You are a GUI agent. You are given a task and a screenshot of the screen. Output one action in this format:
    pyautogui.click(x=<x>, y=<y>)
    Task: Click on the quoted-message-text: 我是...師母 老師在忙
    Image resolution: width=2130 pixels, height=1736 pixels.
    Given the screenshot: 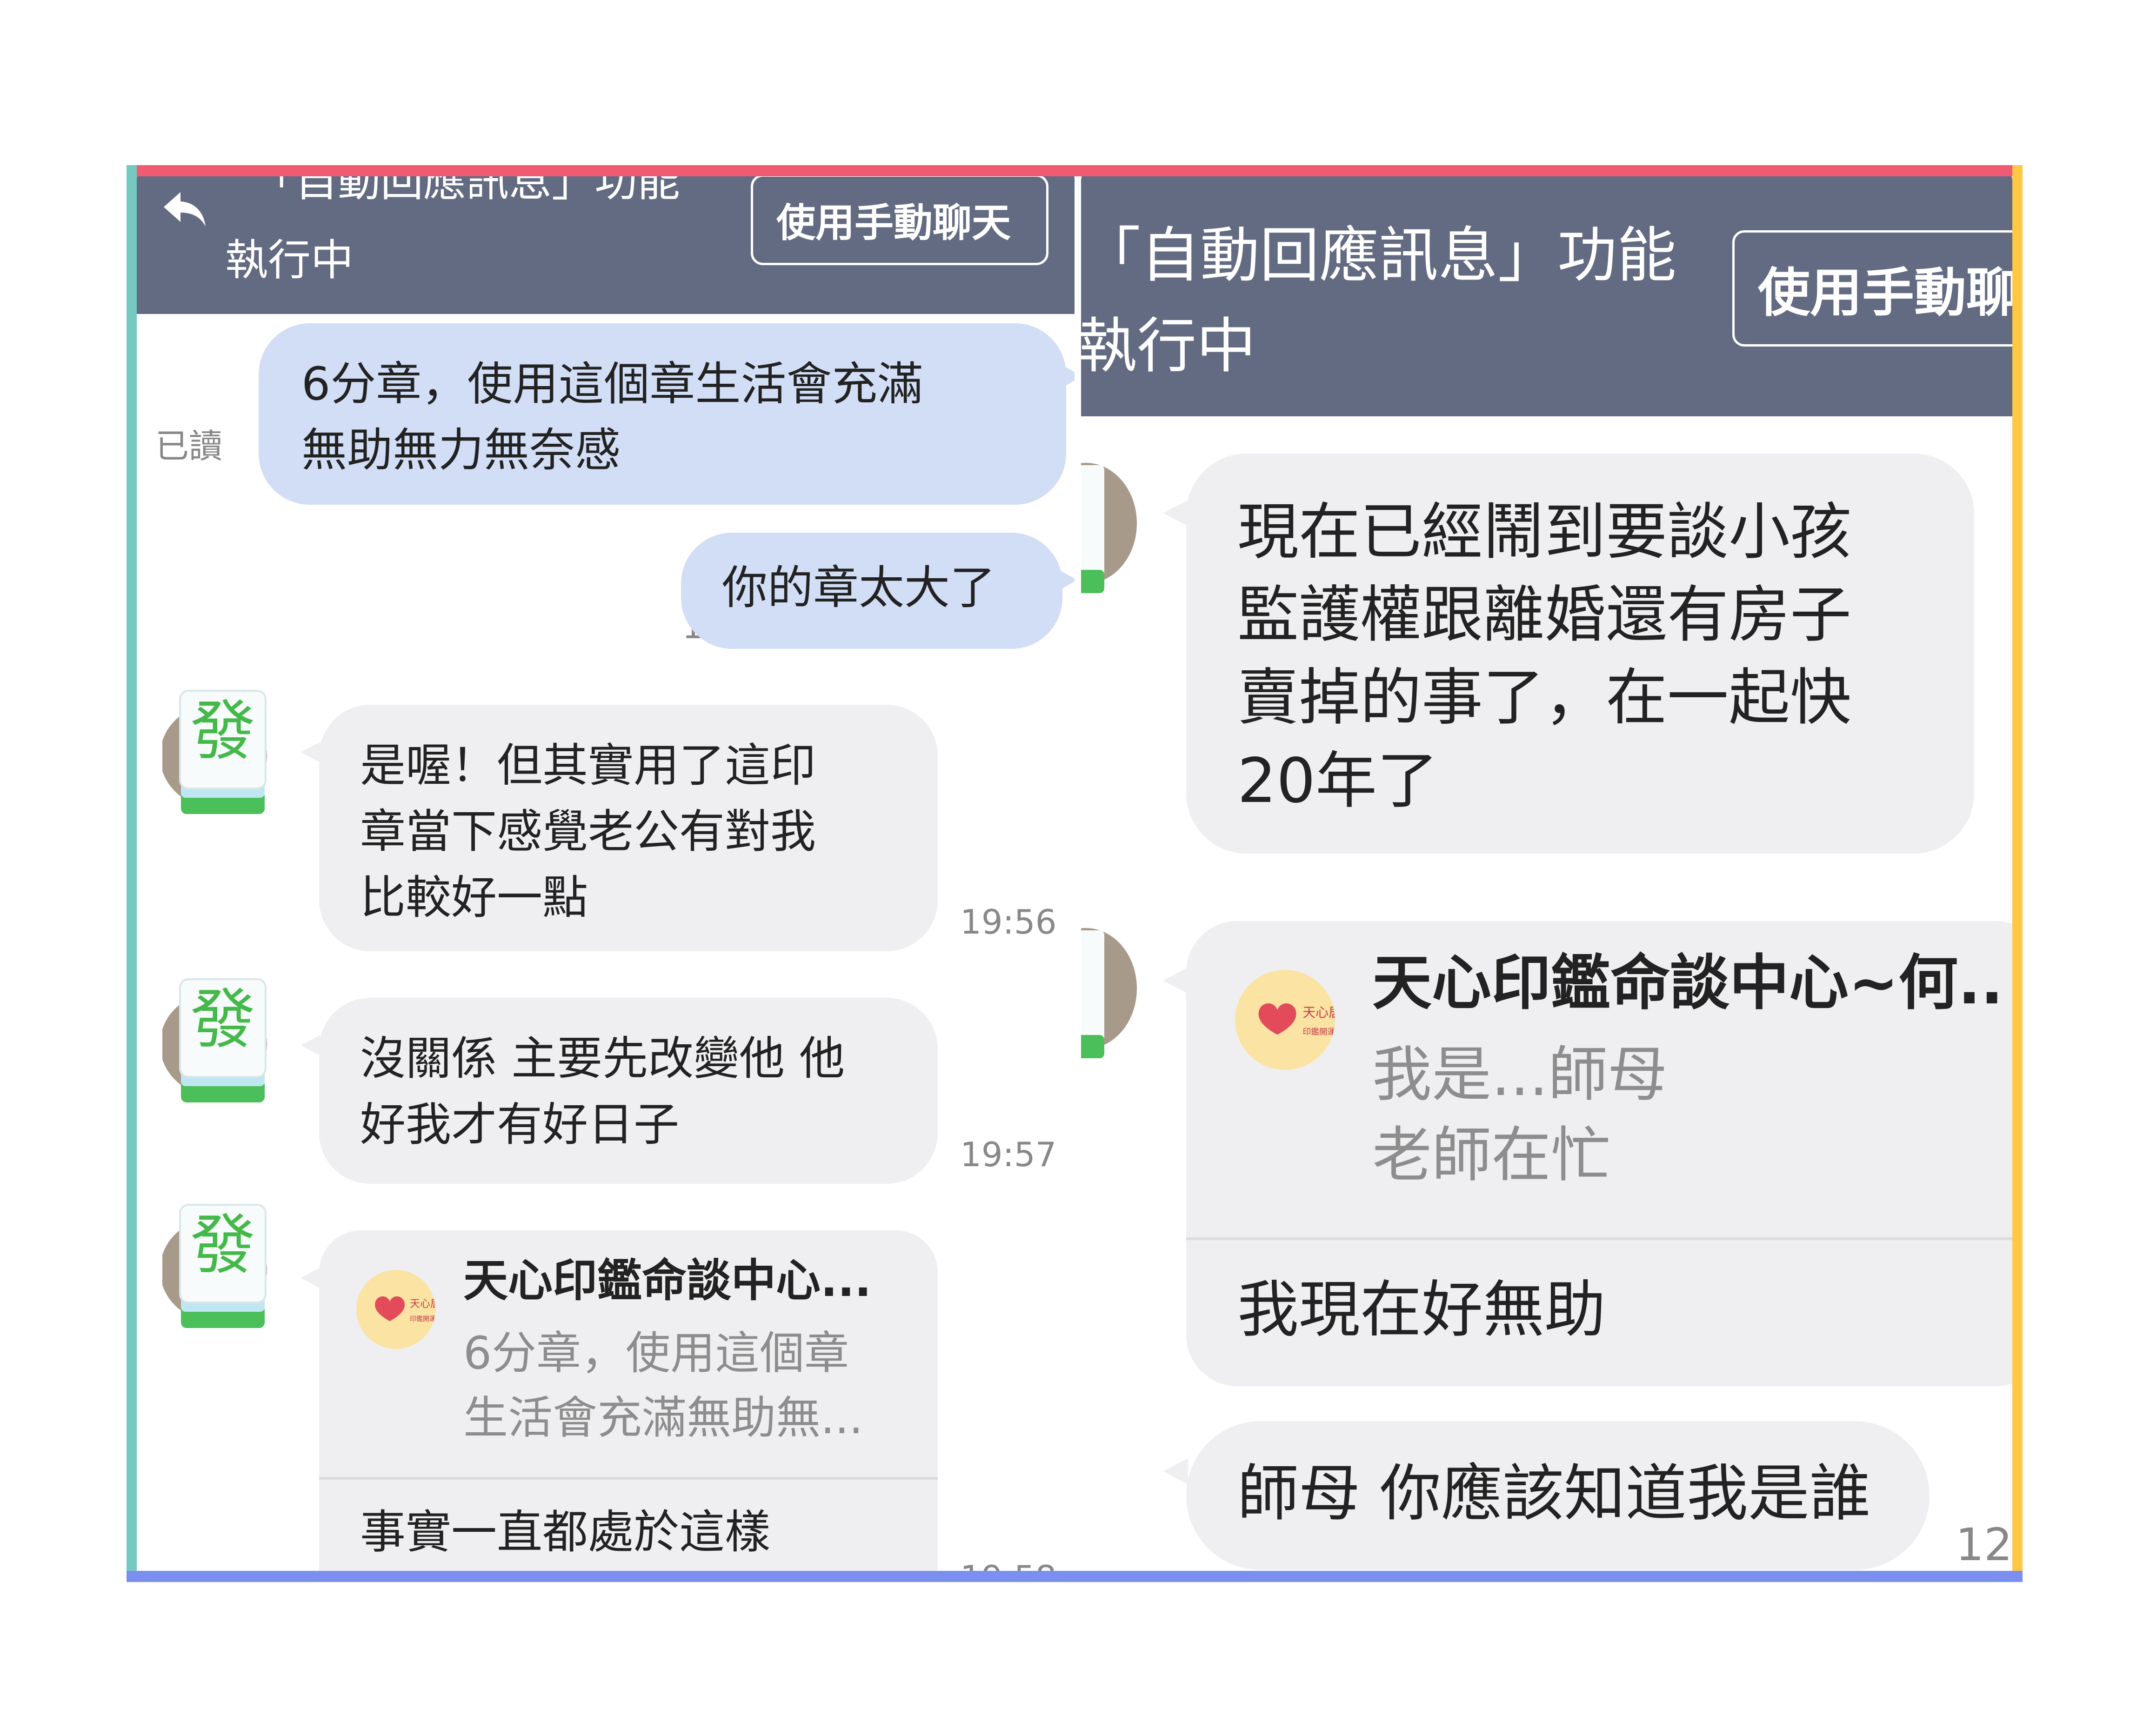 What is the action you would take?
    pyautogui.click(x=1520, y=1115)
    